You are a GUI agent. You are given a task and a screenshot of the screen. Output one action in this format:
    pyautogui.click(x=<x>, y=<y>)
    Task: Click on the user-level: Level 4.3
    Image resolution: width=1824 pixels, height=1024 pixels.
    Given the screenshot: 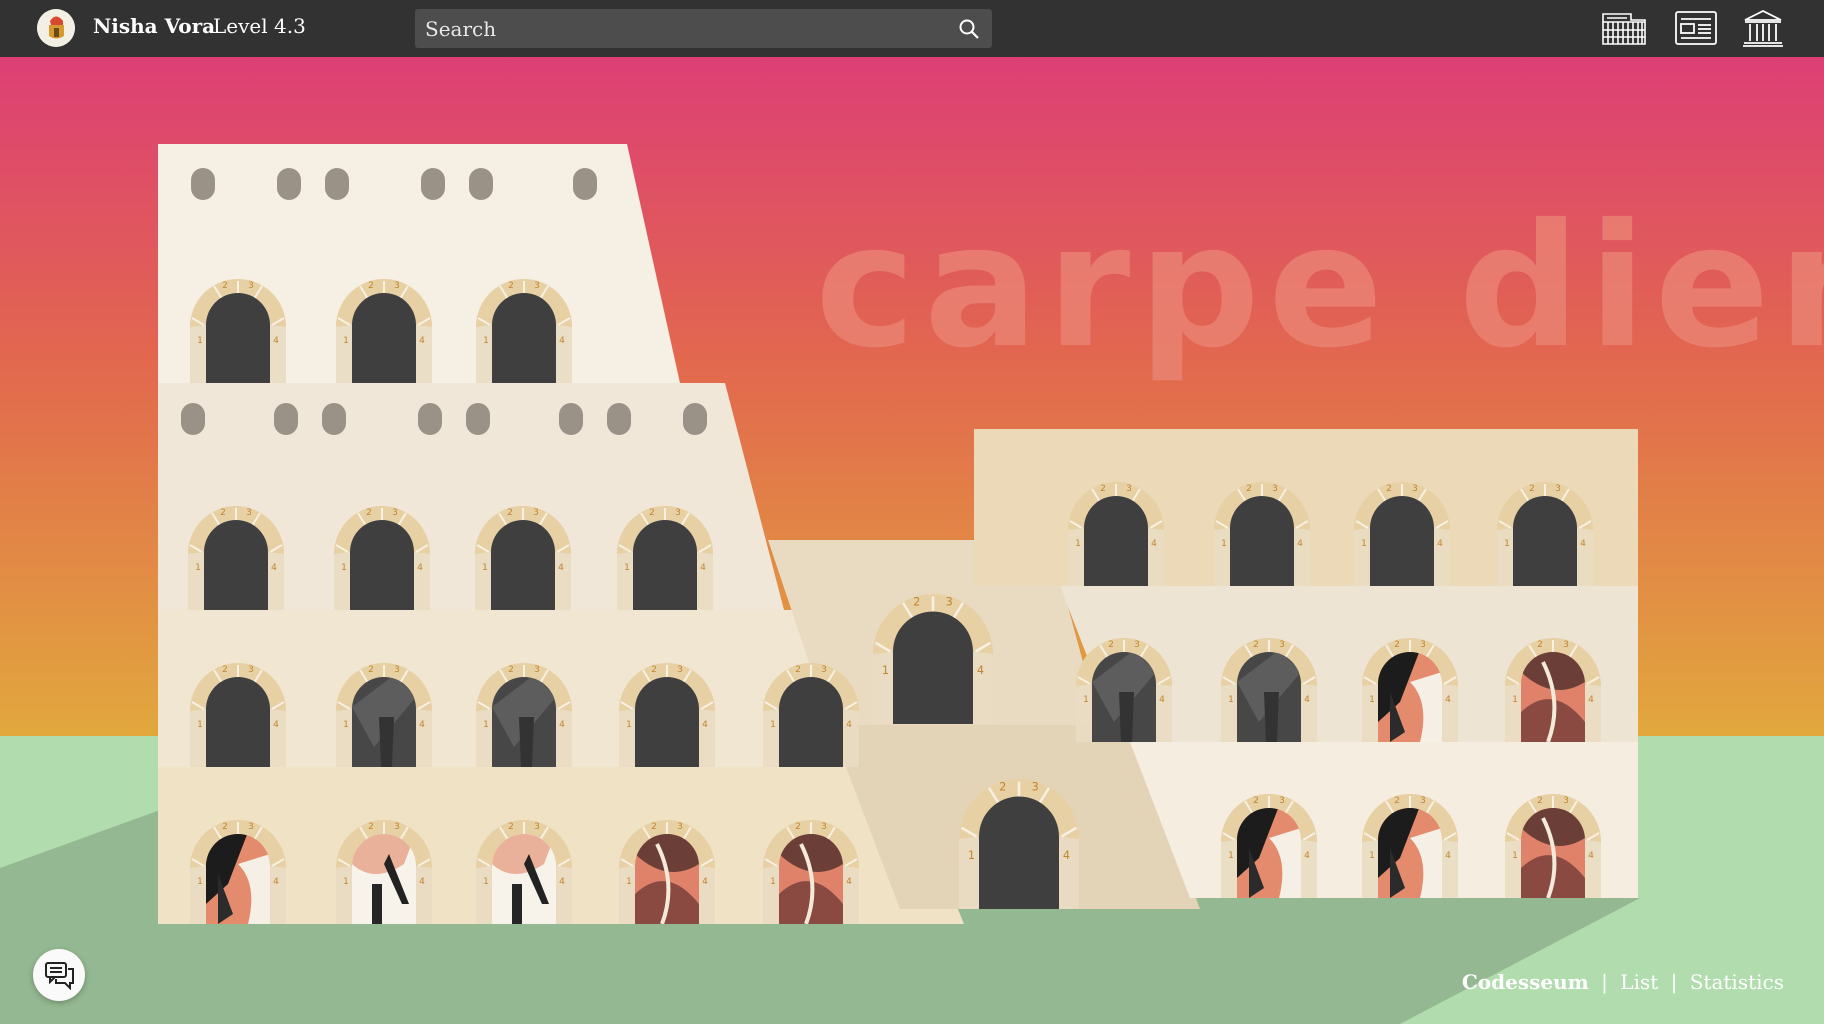 What is the action you would take?
    pyautogui.click(x=259, y=26)
    